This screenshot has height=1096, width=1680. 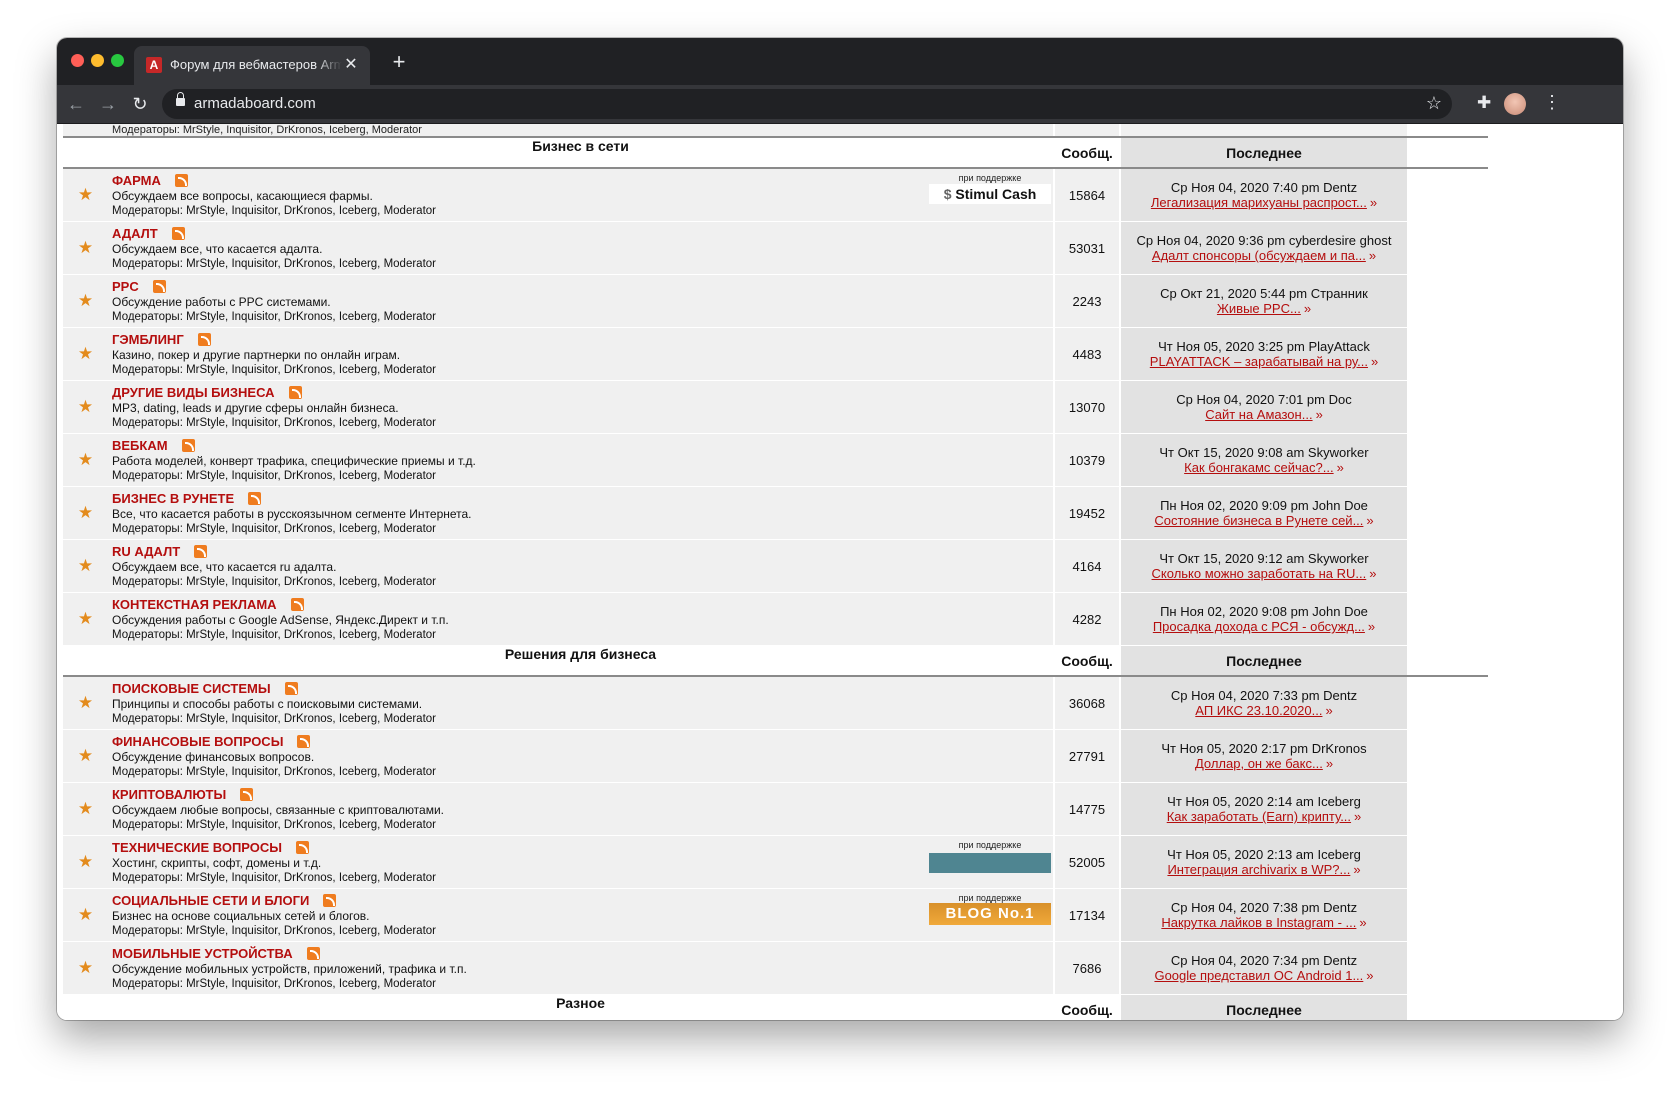 What do you see at coordinates (807, 104) in the screenshot?
I see `address-bar: armadaboard.com ☆` at bounding box center [807, 104].